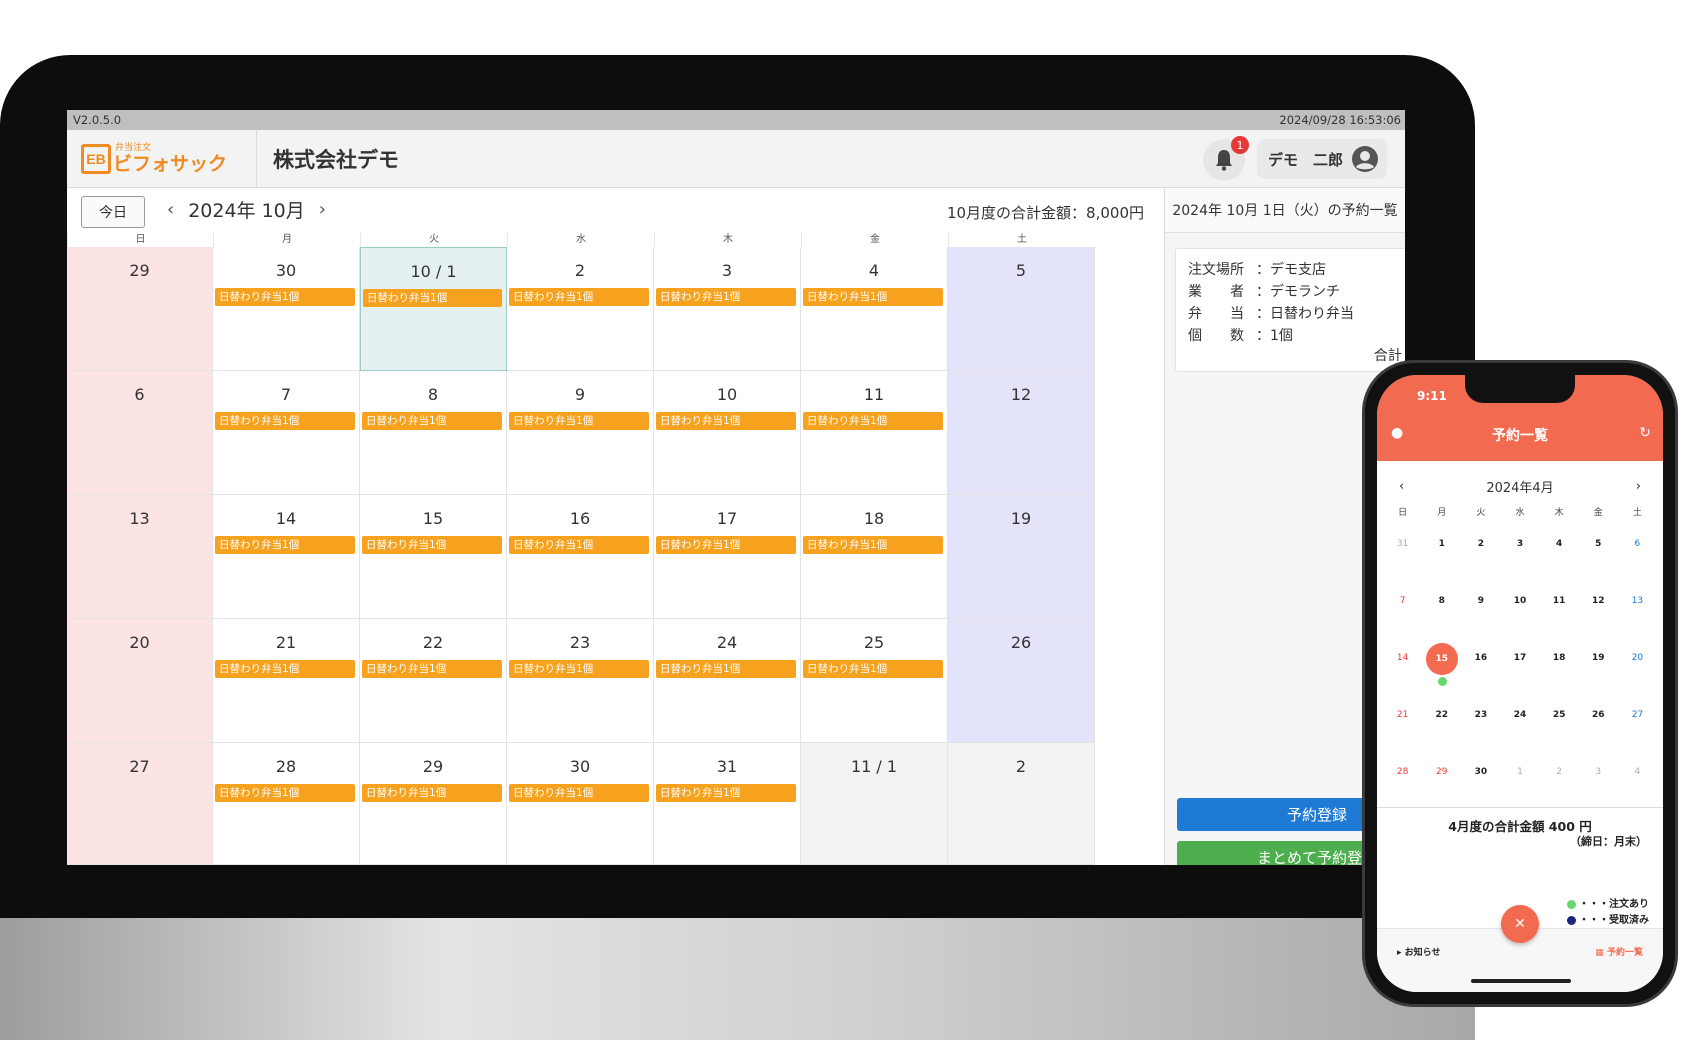 This screenshot has width=1701, height=1040. I want to click on calendar-day-cell: 4 日替わり弁当1個, so click(874, 309).